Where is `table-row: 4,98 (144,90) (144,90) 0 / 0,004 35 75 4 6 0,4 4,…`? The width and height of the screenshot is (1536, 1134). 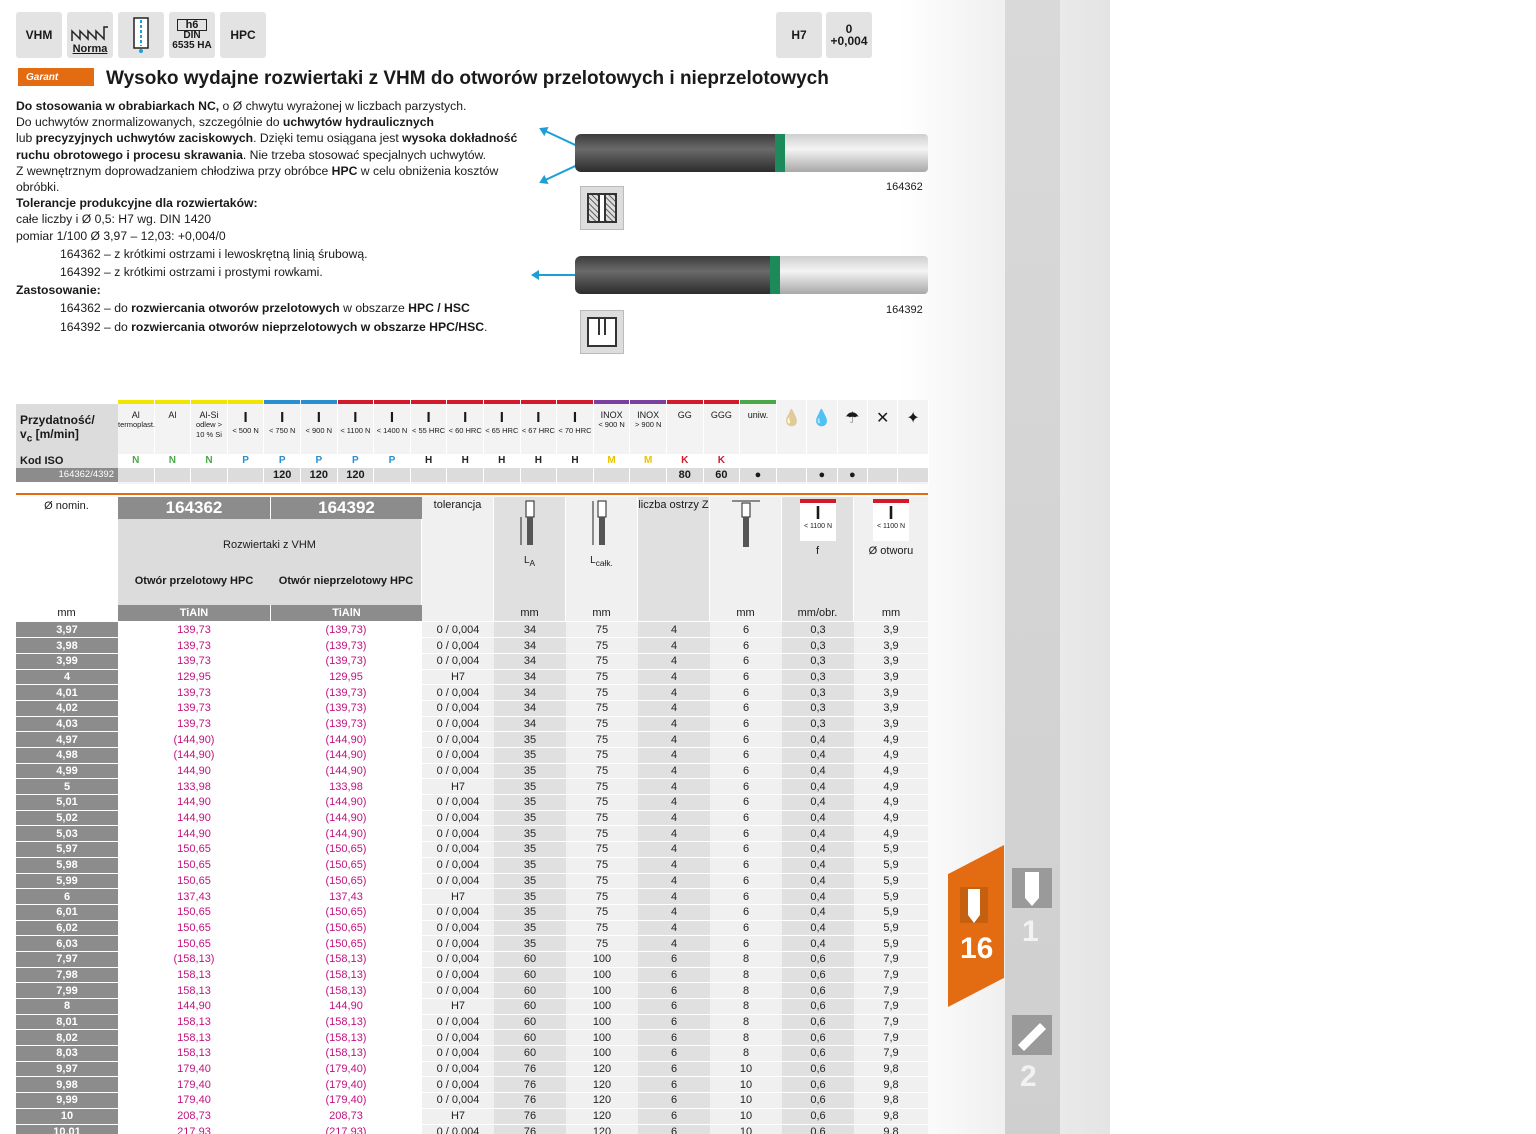 table-row: 4,98 (144,90) (144,90) 0 / 0,004 35 75 4 6 0,4 4,… is located at coordinates (472, 755).